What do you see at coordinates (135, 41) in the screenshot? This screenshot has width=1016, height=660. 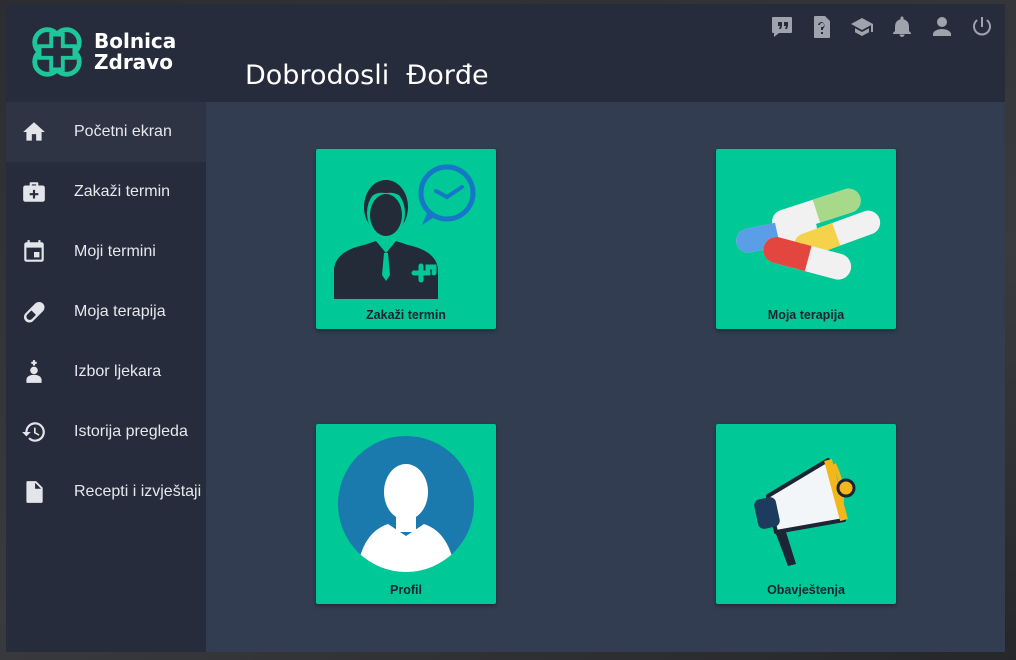 I see `brand-line-1: Bolnica` at bounding box center [135, 41].